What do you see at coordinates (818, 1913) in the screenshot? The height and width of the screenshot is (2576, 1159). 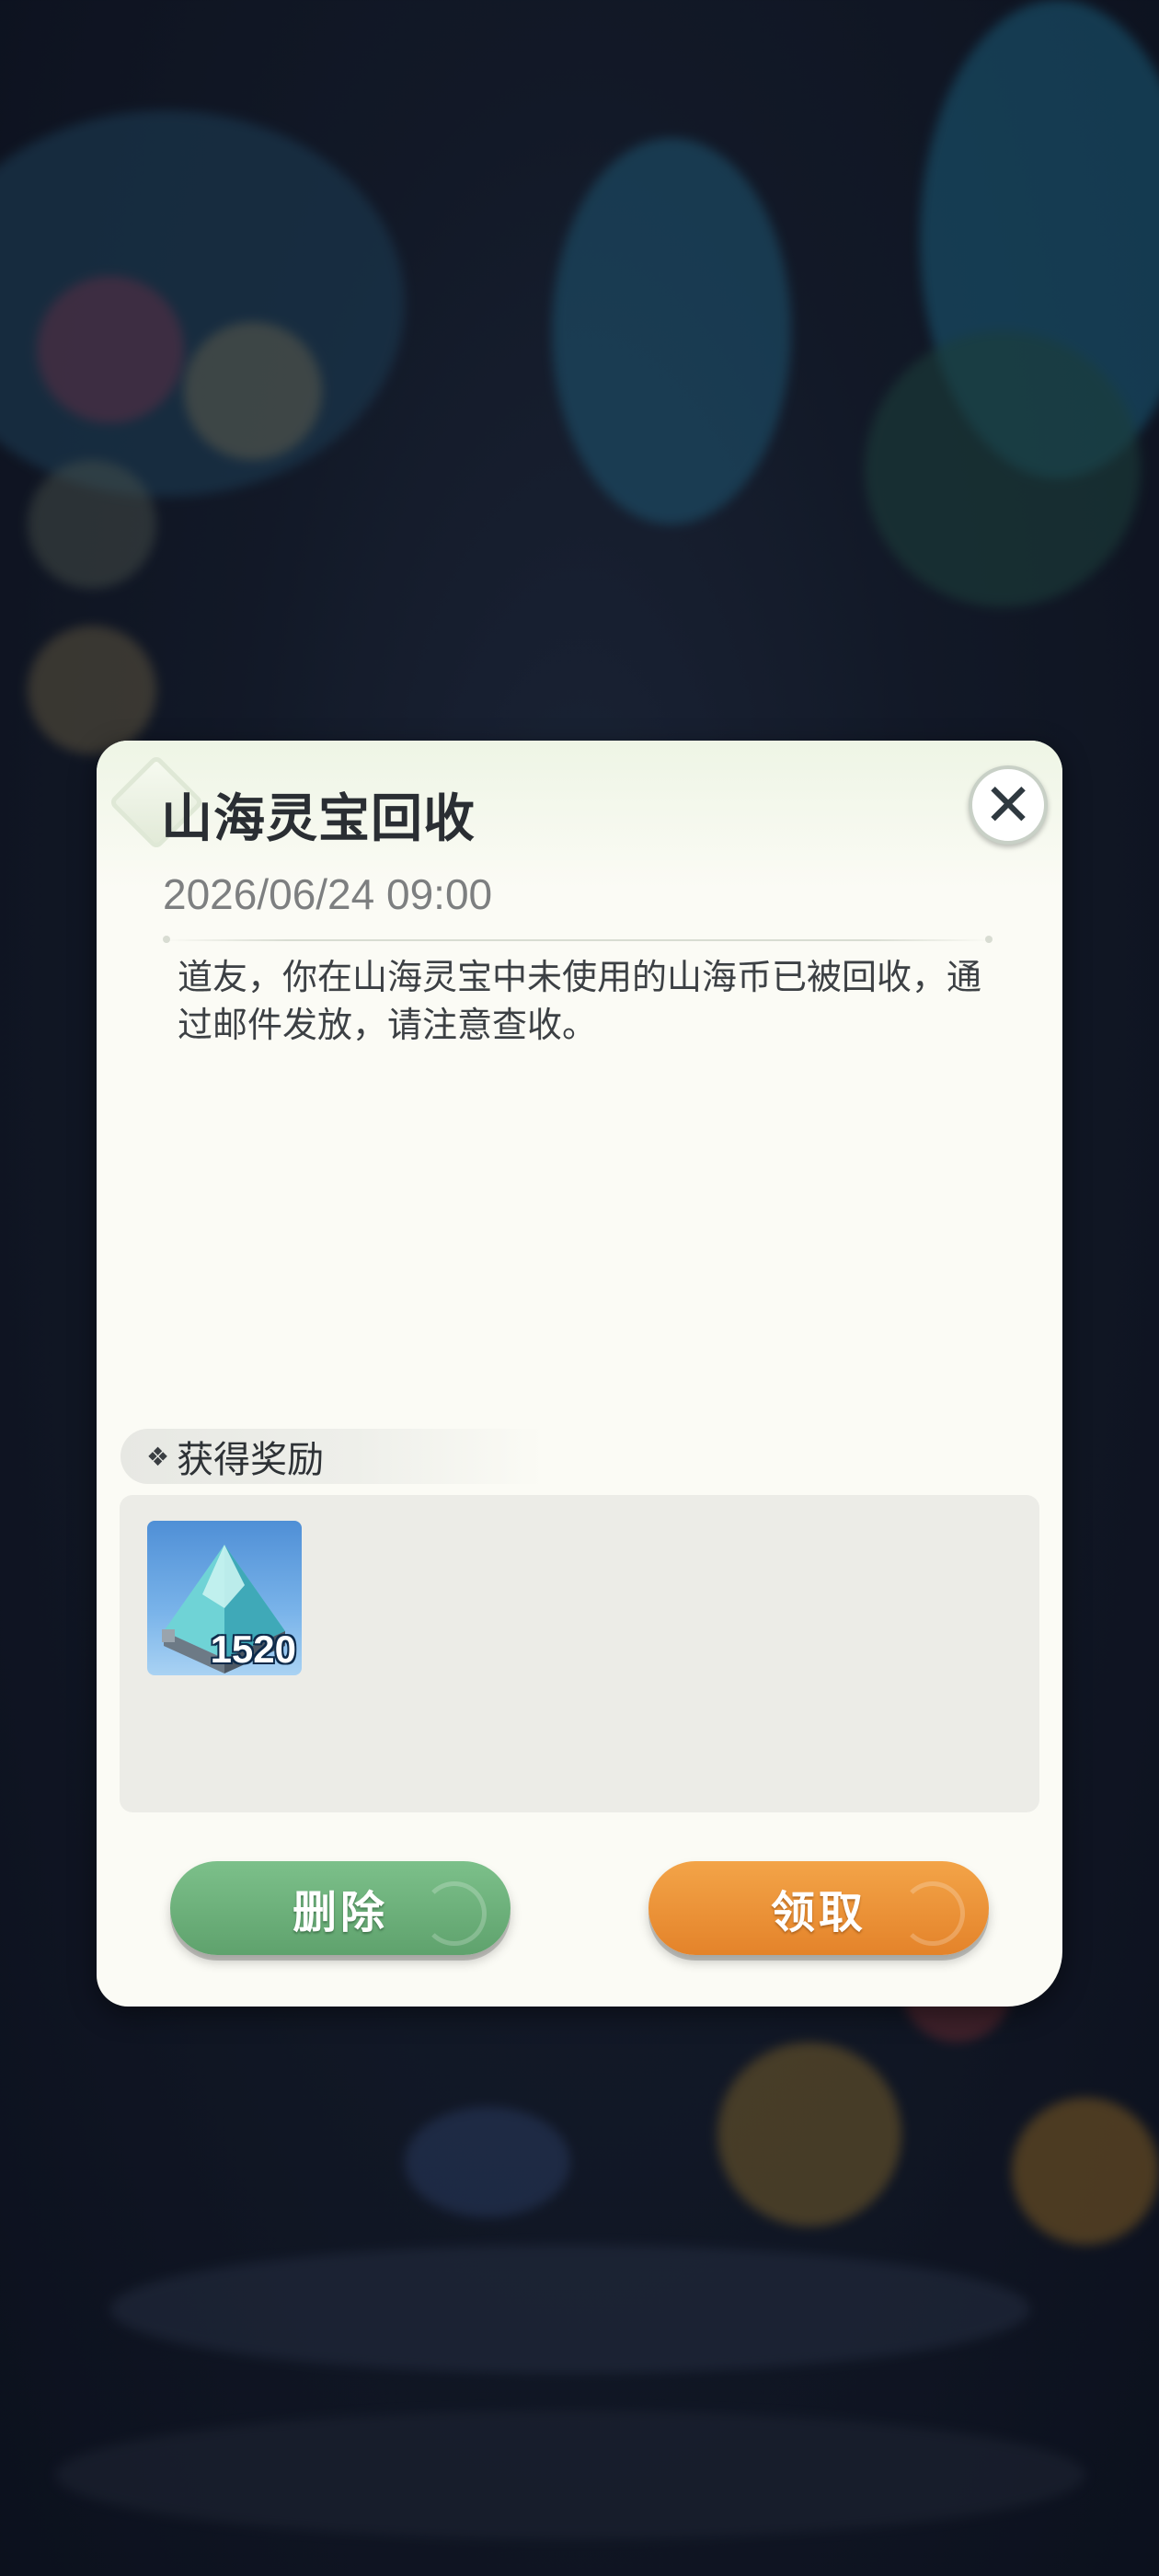 I see `claim-button-label: 领取` at bounding box center [818, 1913].